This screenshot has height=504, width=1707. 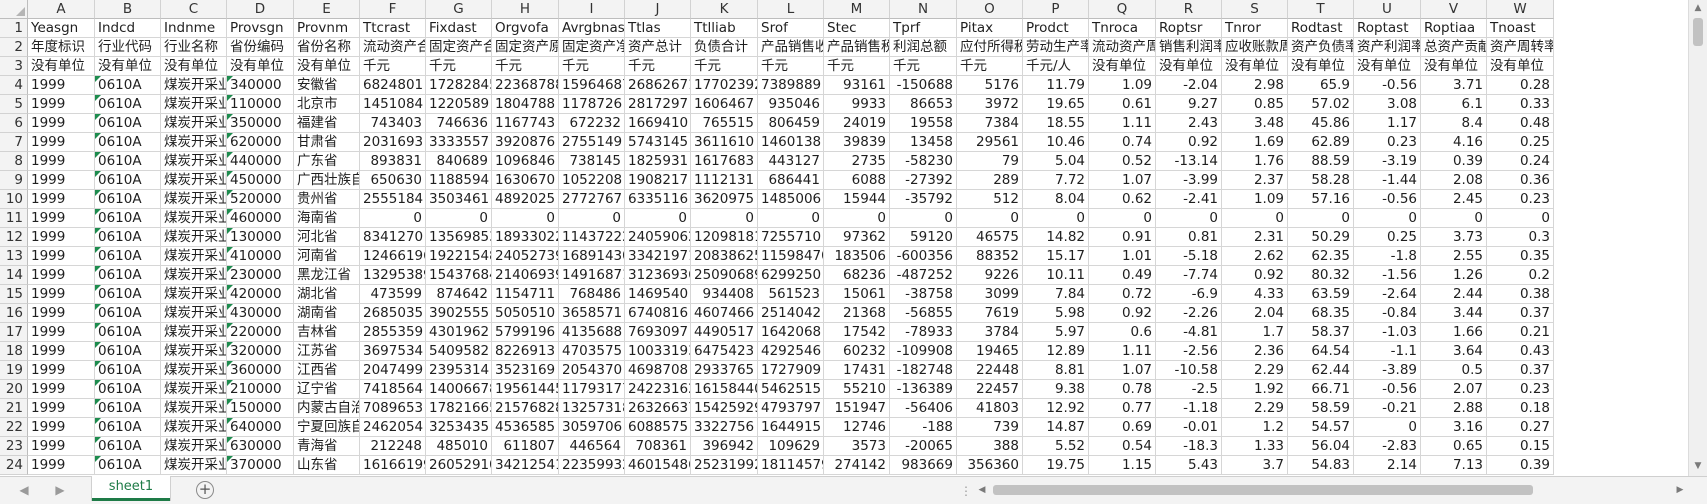 I want to click on table-cell: 12.89, so click(x=1056, y=351).